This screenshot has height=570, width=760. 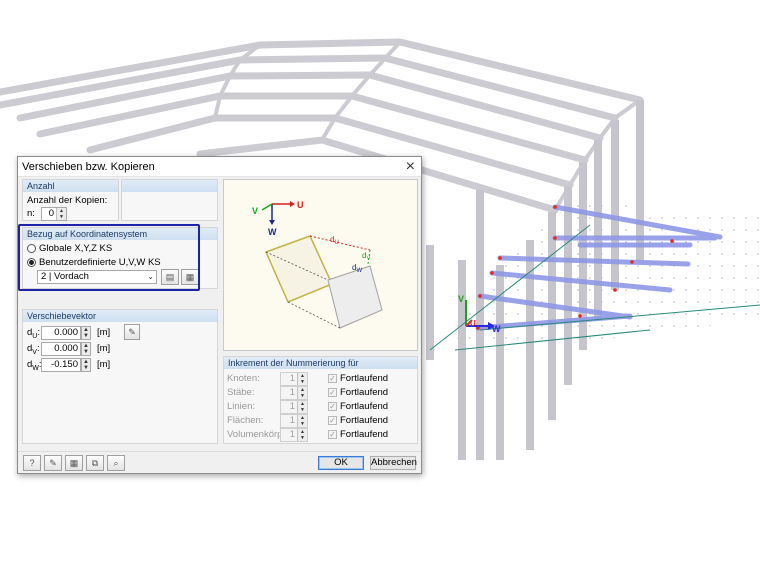 What do you see at coordinates (61, 214) in the screenshot?
I see `spinner-arrows-icon: ▲ ▼` at bounding box center [61, 214].